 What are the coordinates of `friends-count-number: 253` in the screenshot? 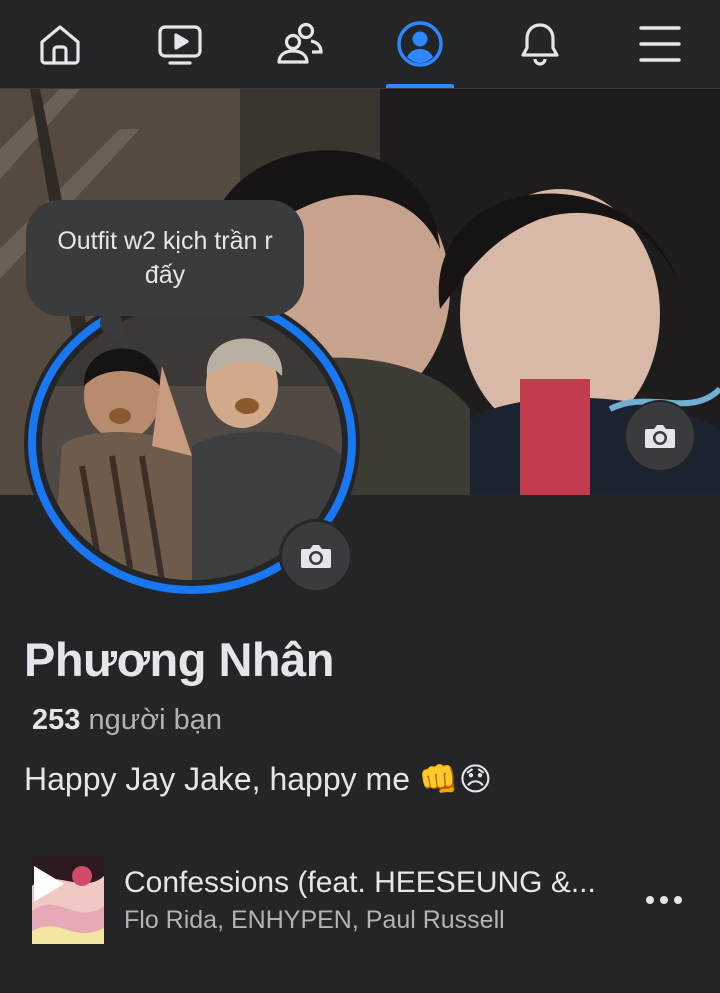 It's located at (56, 720).